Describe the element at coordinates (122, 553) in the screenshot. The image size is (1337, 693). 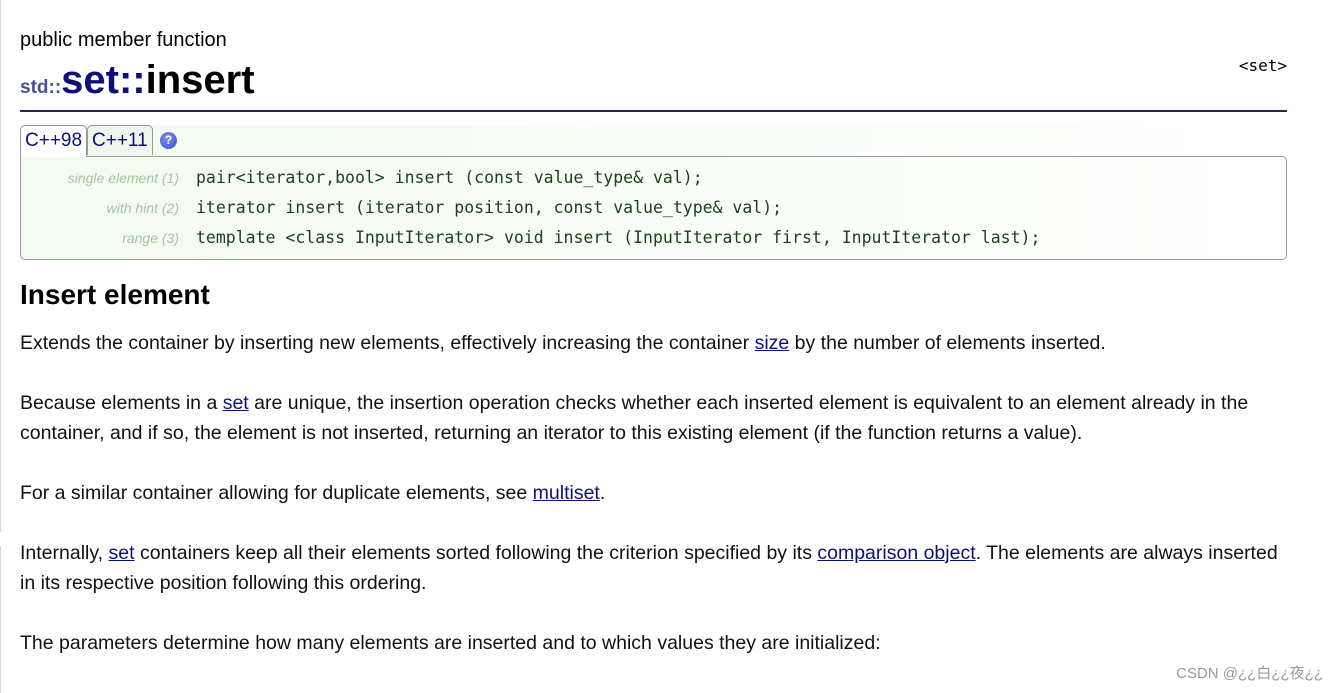
I see `link-set-2: set` at that location.